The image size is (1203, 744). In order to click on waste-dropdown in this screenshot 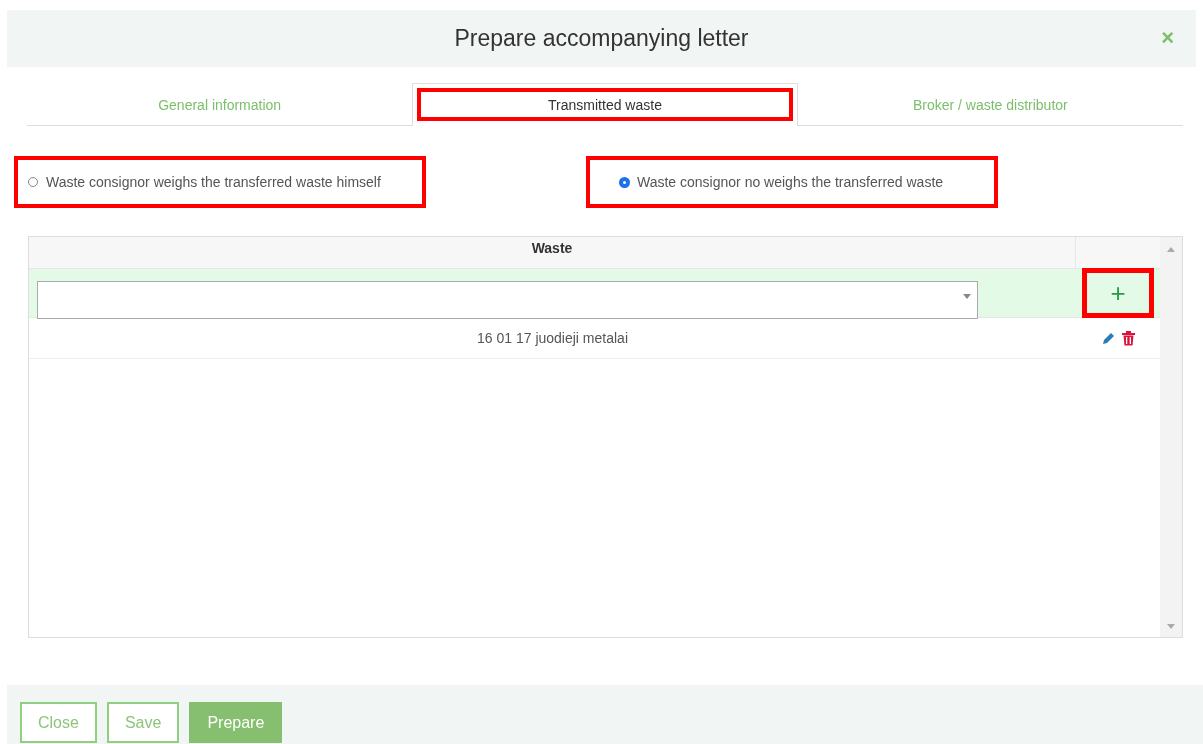, I will do `click(507, 300)`.